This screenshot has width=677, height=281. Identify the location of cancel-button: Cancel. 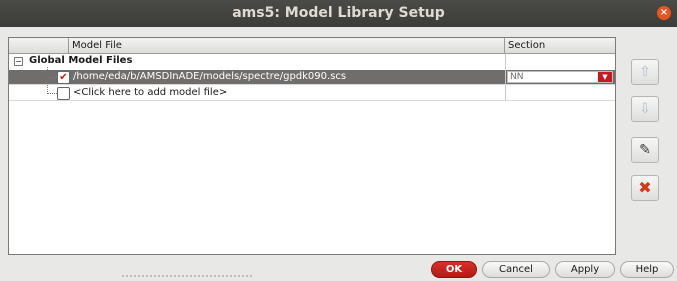
(516, 269).